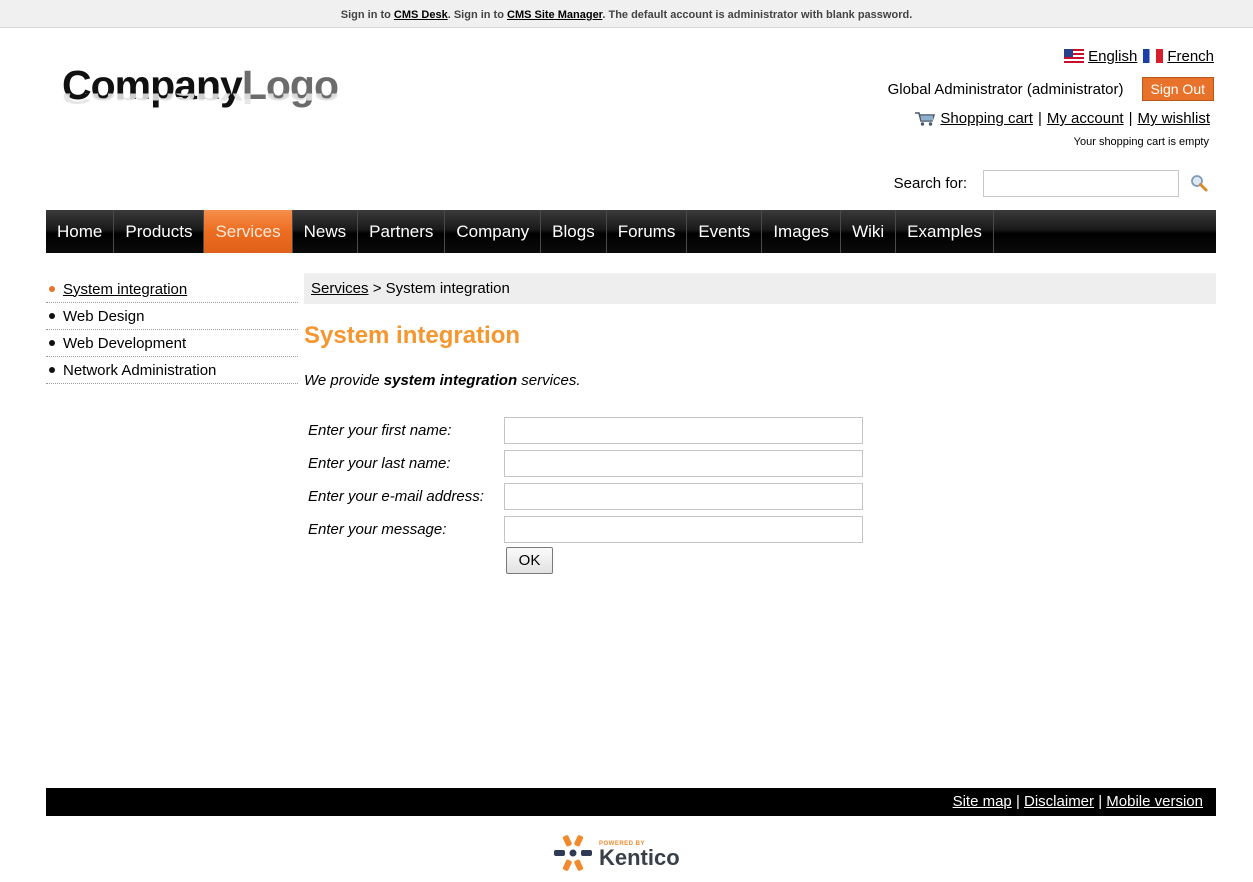 The image size is (1253, 882). Describe the element at coordinates (402, 231) in the screenshot. I see `nav-partners: Partners` at that location.